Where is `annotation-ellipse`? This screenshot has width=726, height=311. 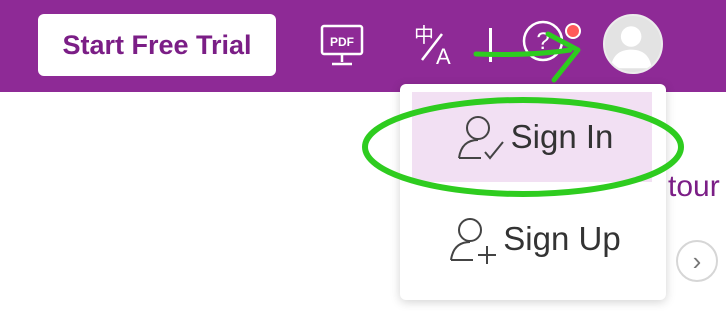
annotation-ellipse is located at coordinates (523, 147).